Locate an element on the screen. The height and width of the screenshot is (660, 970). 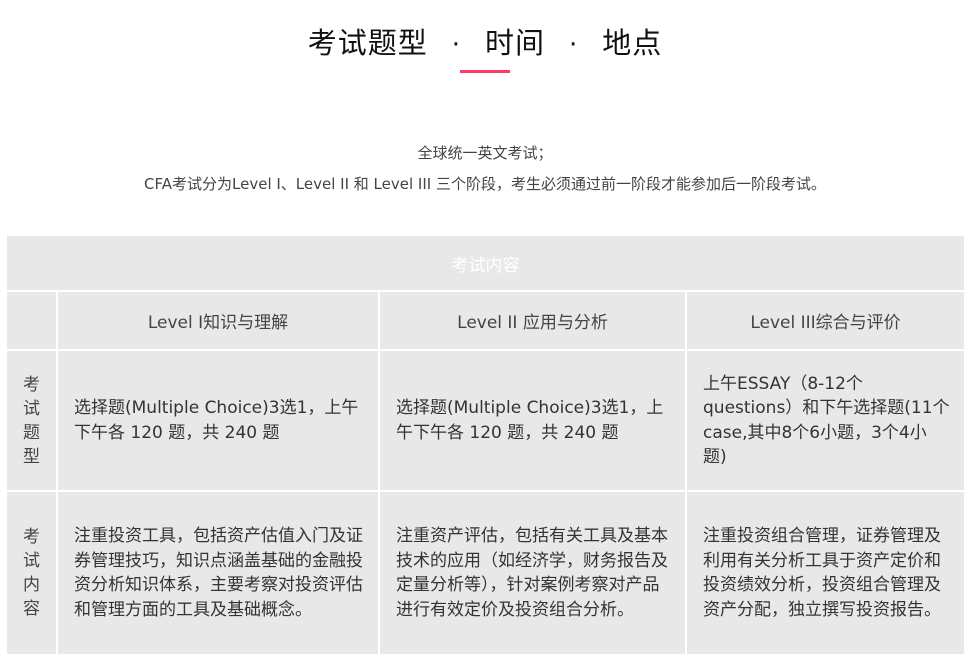
table-header: 考试内容 is located at coordinates (485, 263).